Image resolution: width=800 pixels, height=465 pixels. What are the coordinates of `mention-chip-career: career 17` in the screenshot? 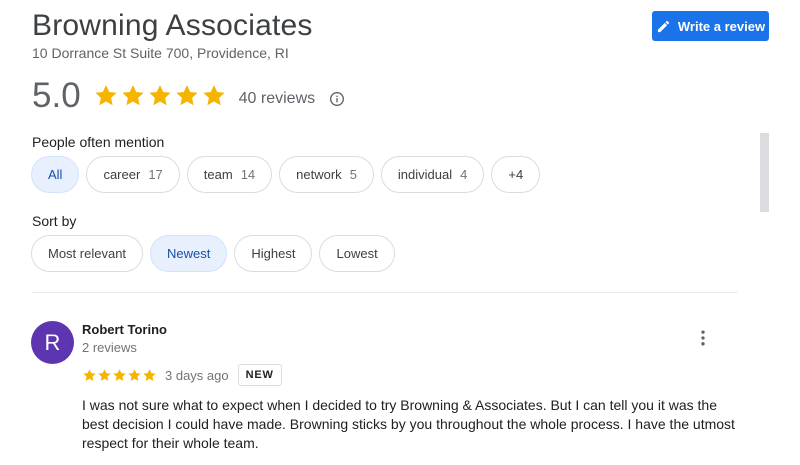 It's located at (133, 174).